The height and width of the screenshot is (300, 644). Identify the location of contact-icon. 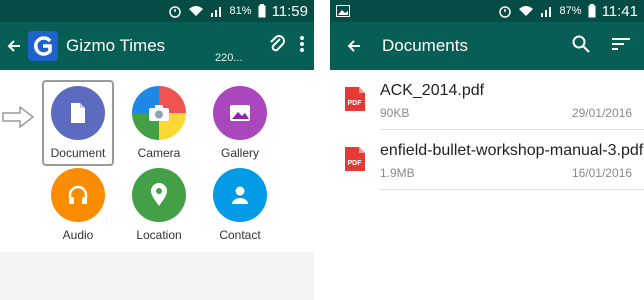
(240, 195).